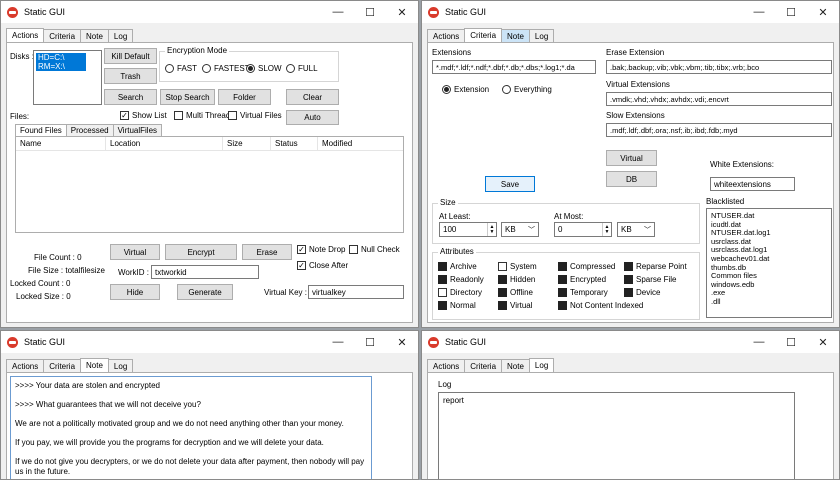 This screenshot has width=840, height=480. What do you see at coordinates (752, 184) in the screenshot?
I see `white-extensions-input: whiteextensions` at bounding box center [752, 184].